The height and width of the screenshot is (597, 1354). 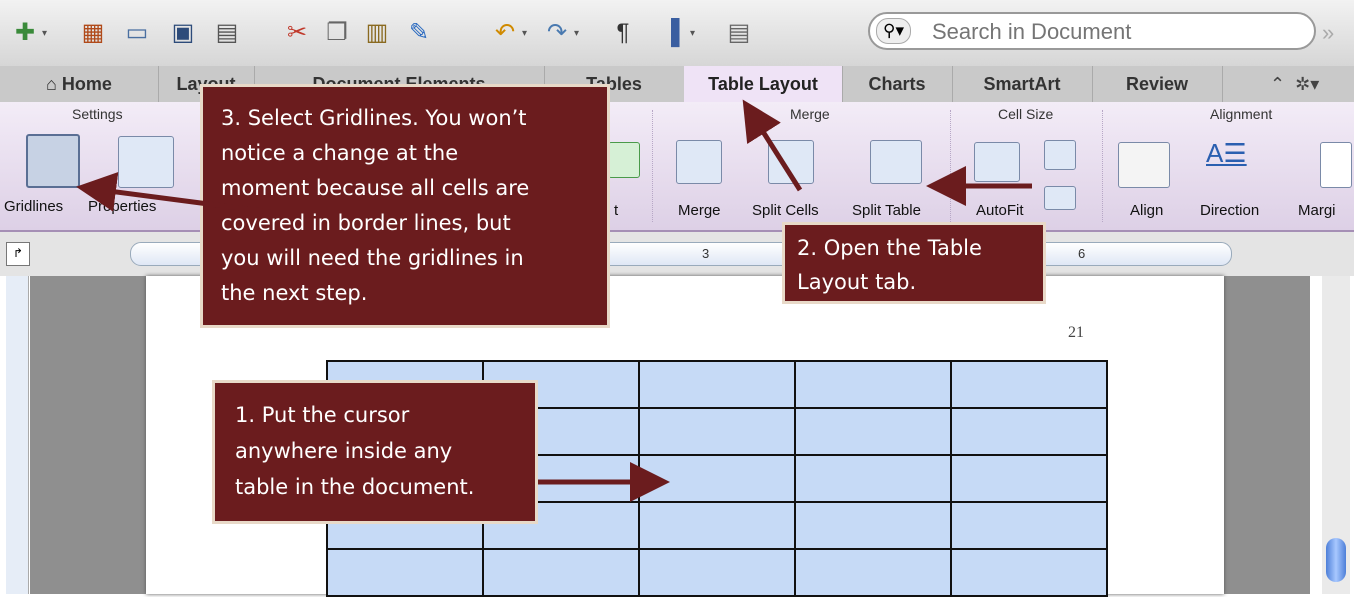 I want to click on arrow-to-gridlines, so click(x=173, y=193).